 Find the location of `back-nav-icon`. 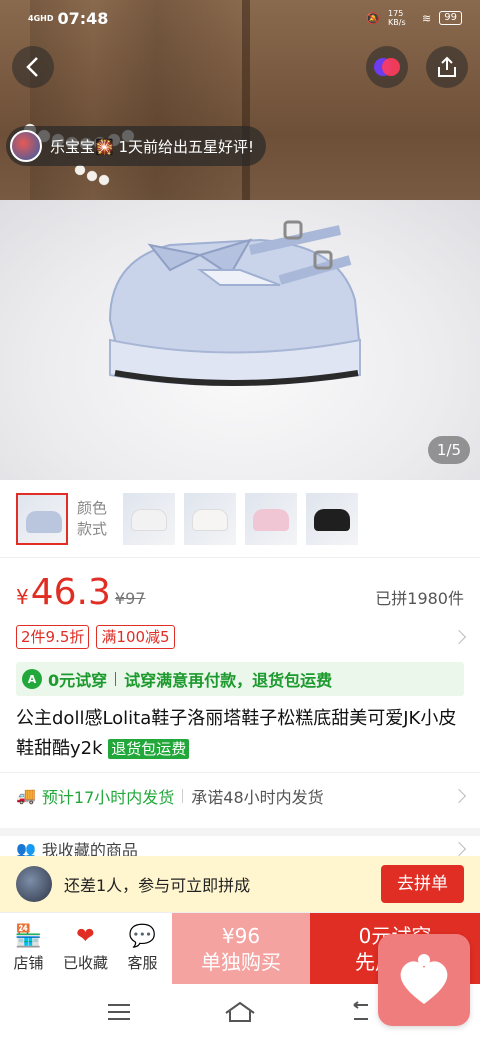

back-nav-icon is located at coordinates (361, 1012).